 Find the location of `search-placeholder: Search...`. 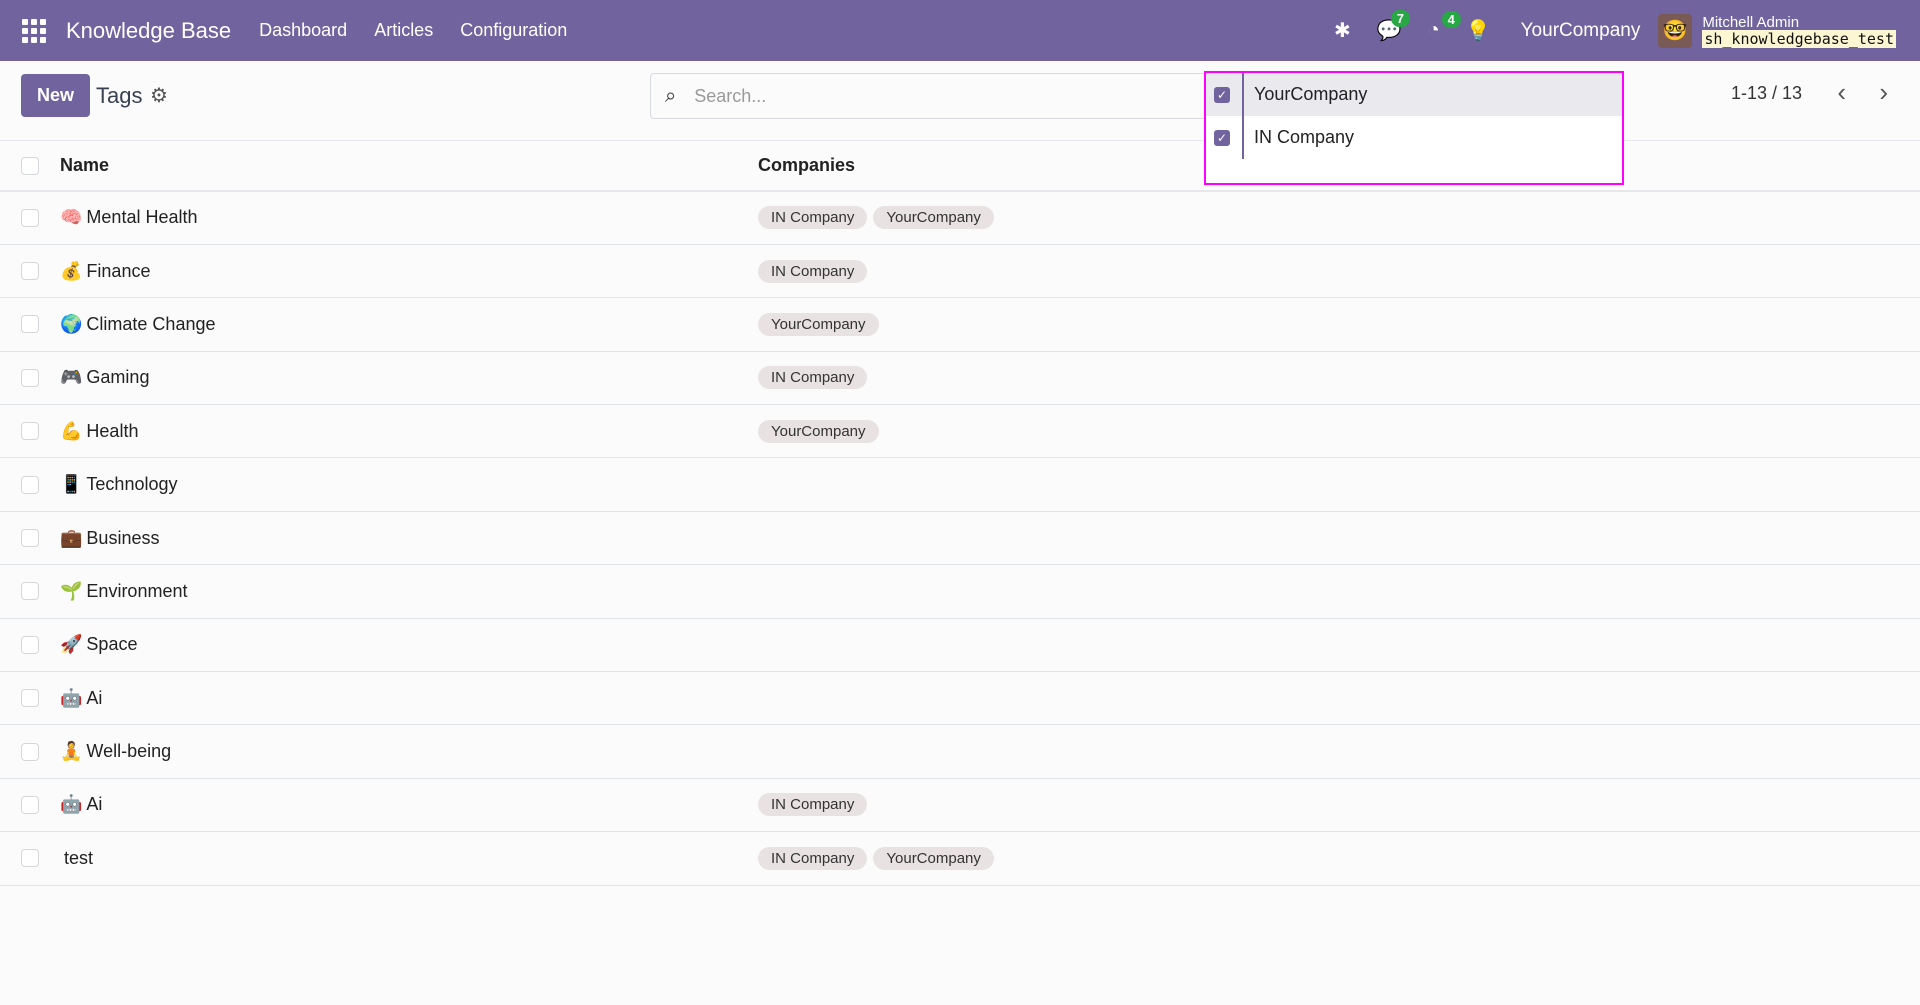

search-placeholder: Search... is located at coordinates (730, 95).